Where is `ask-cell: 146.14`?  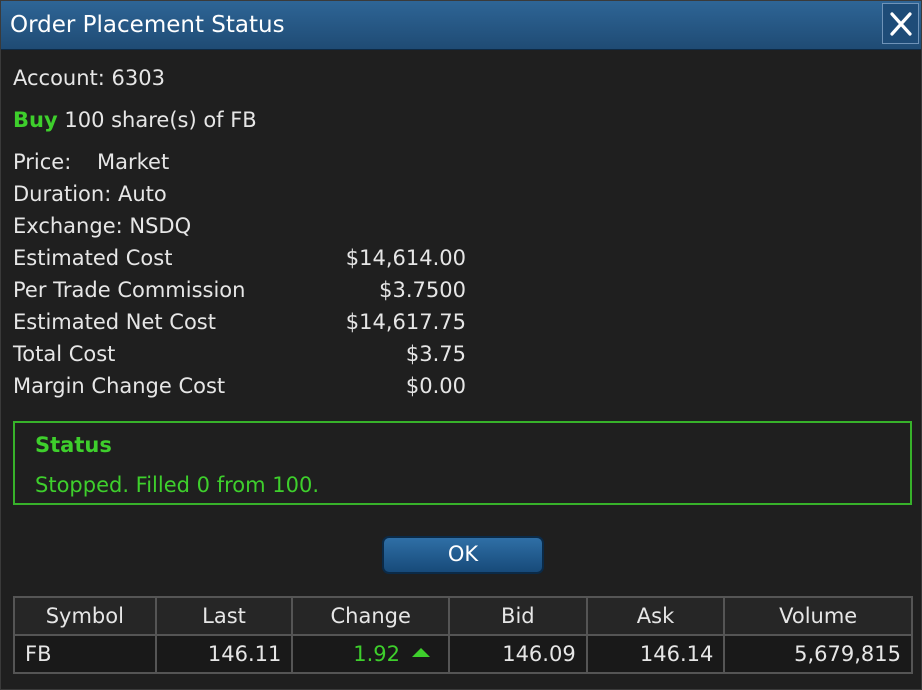 ask-cell: 146.14 is located at coordinates (655, 654).